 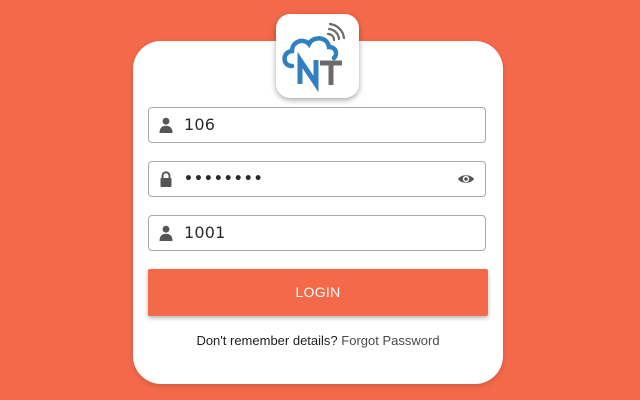 I want to click on forgot-question: Don't remember details?, so click(x=267, y=340).